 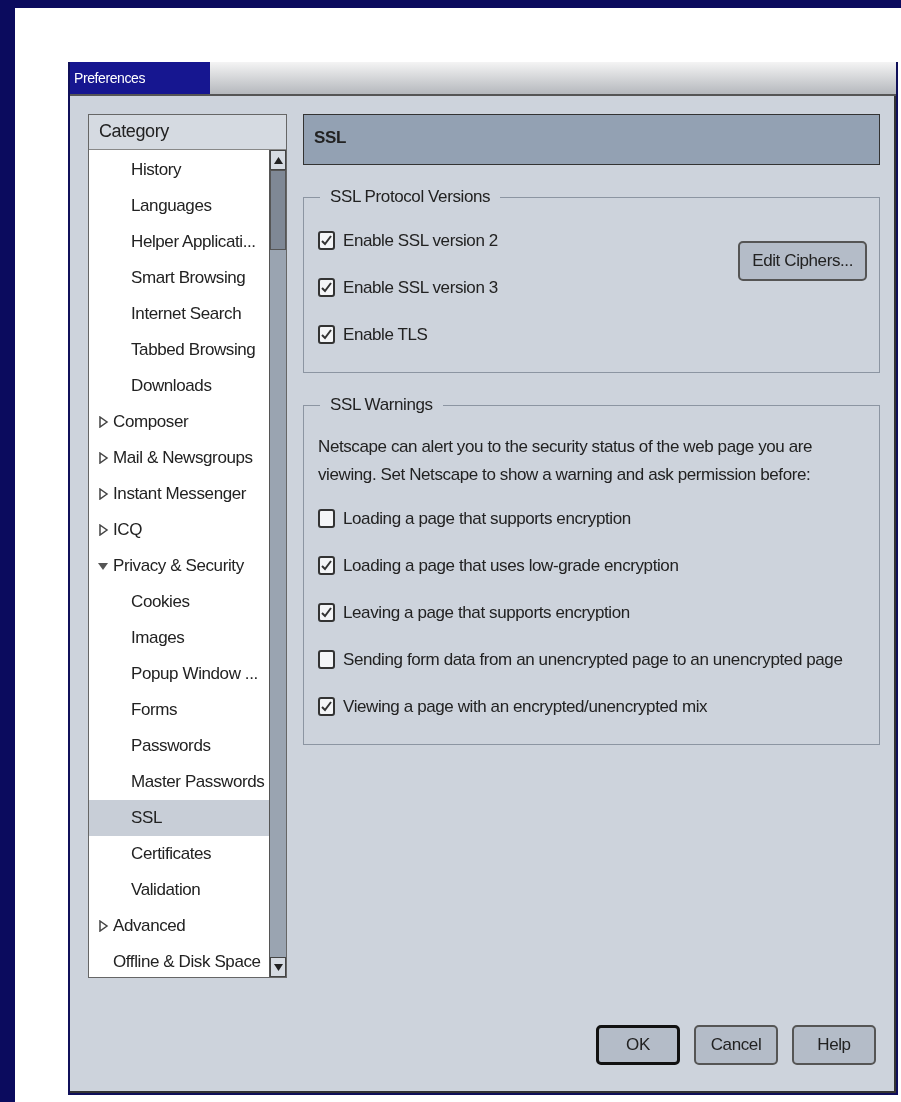 What do you see at coordinates (638, 1045) in the screenshot?
I see `dialog-button: OK` at bounding box center [638, 1045].